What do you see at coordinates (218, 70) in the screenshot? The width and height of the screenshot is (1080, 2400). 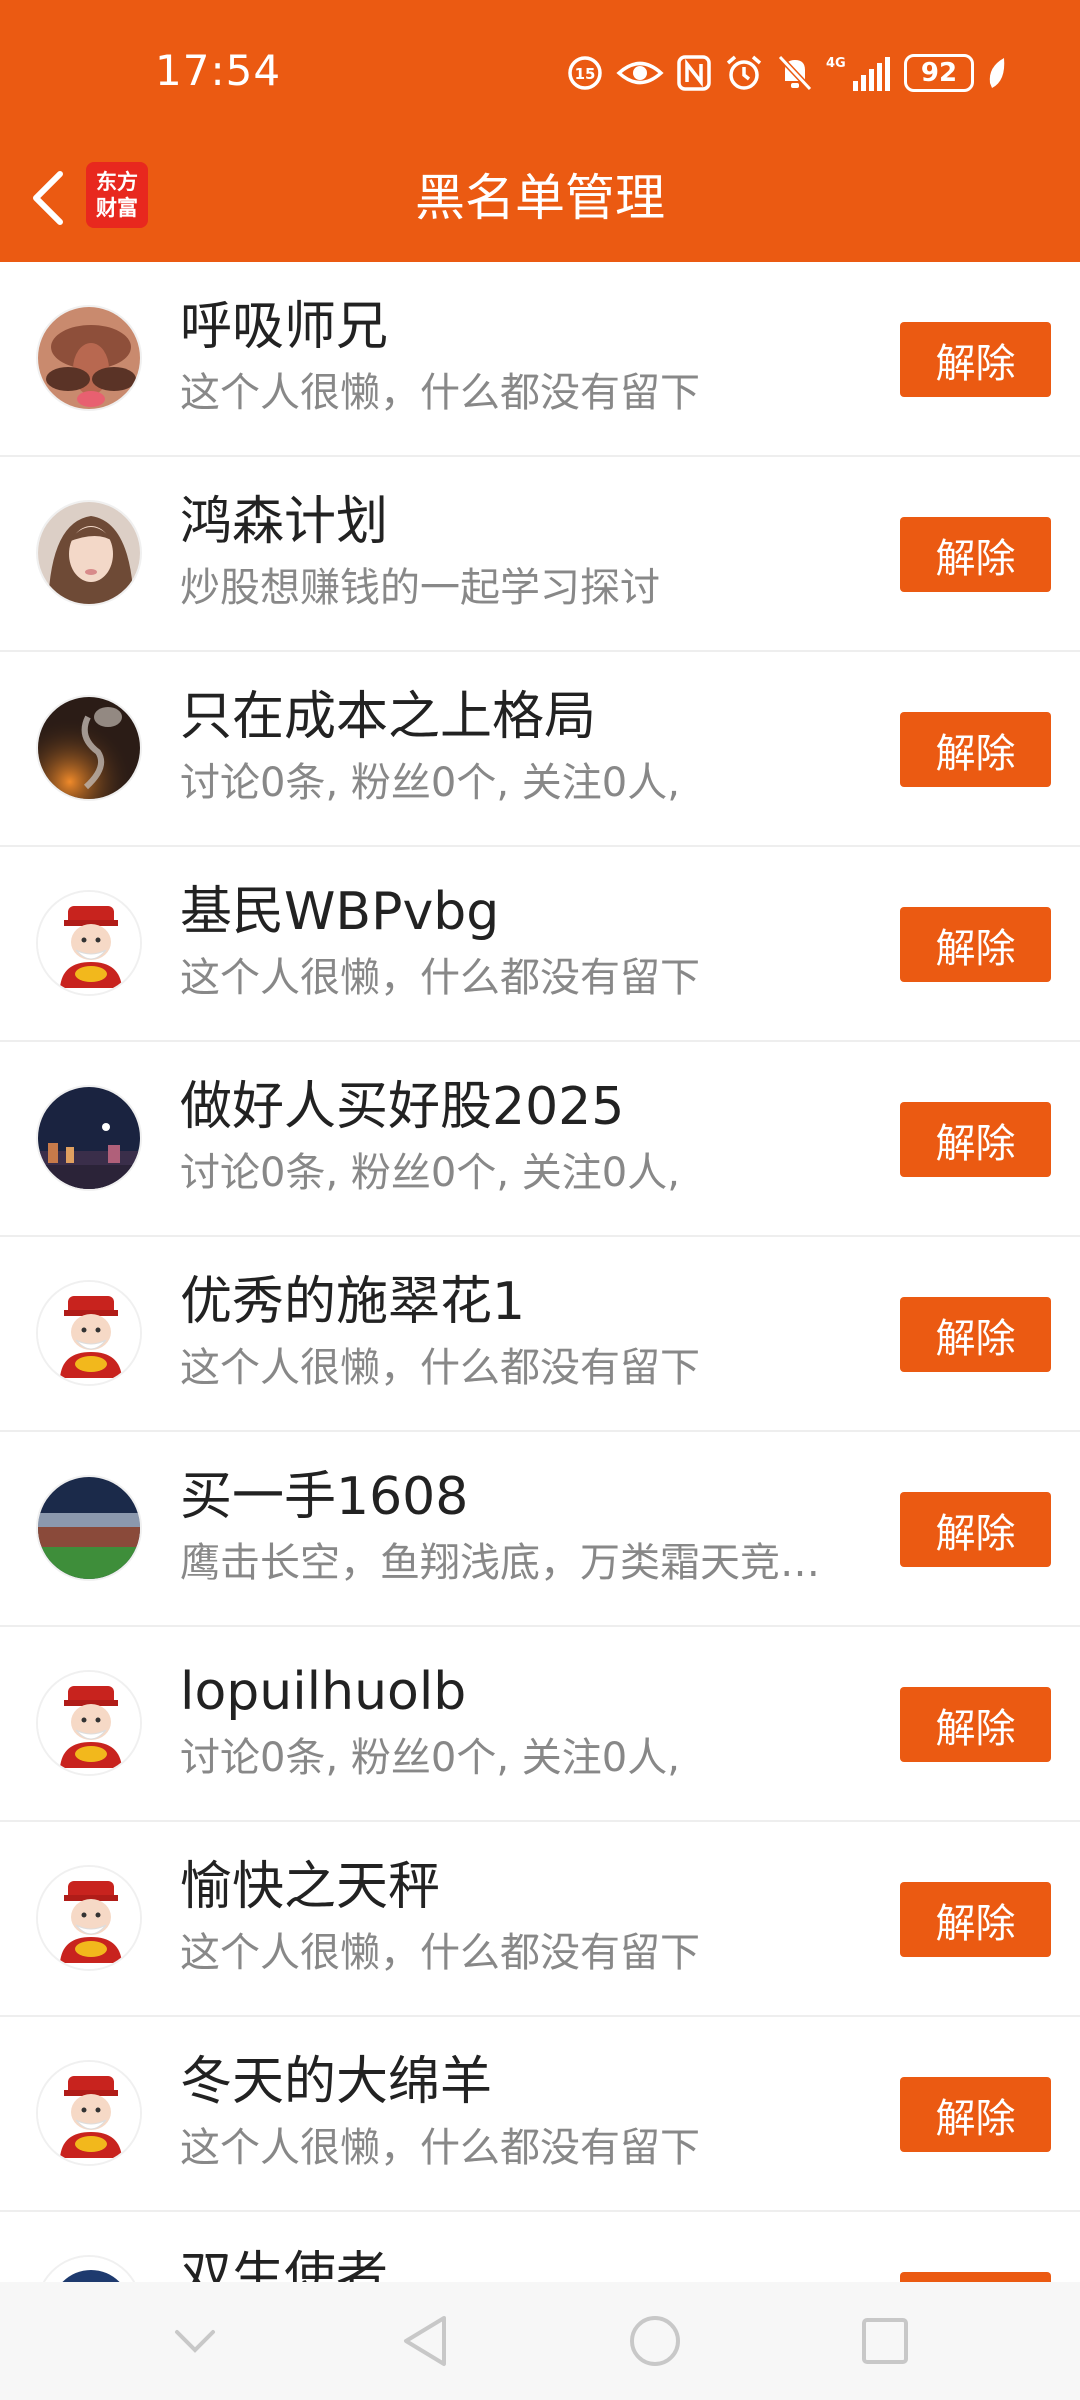 I see `status-time: 17:54` at bounding box center [218, 70].